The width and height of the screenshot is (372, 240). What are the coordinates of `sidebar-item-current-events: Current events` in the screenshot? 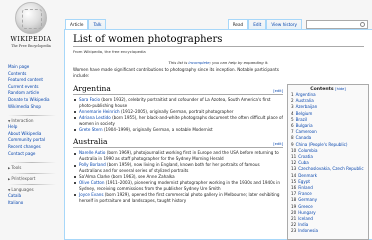 It's located at (32, 87).